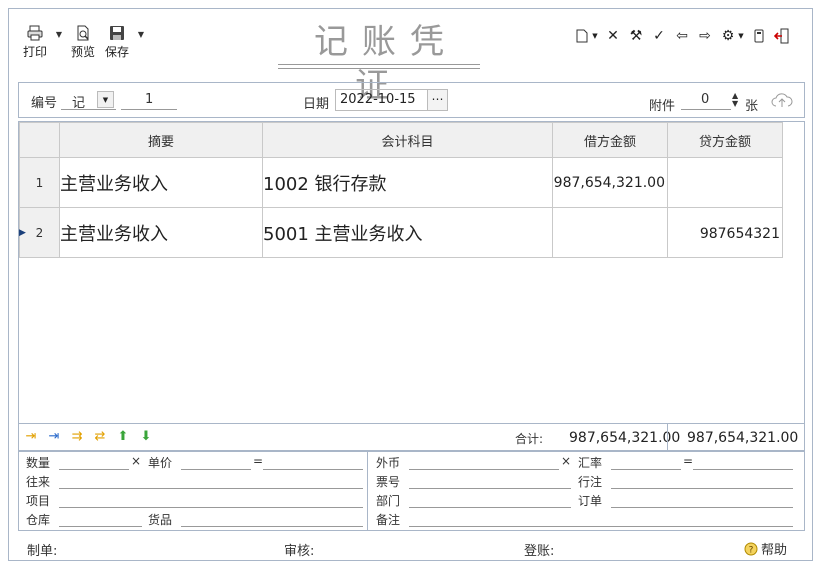 This screenshot has height=569, width=821. I want to click on amount-input, so click(313, 469).